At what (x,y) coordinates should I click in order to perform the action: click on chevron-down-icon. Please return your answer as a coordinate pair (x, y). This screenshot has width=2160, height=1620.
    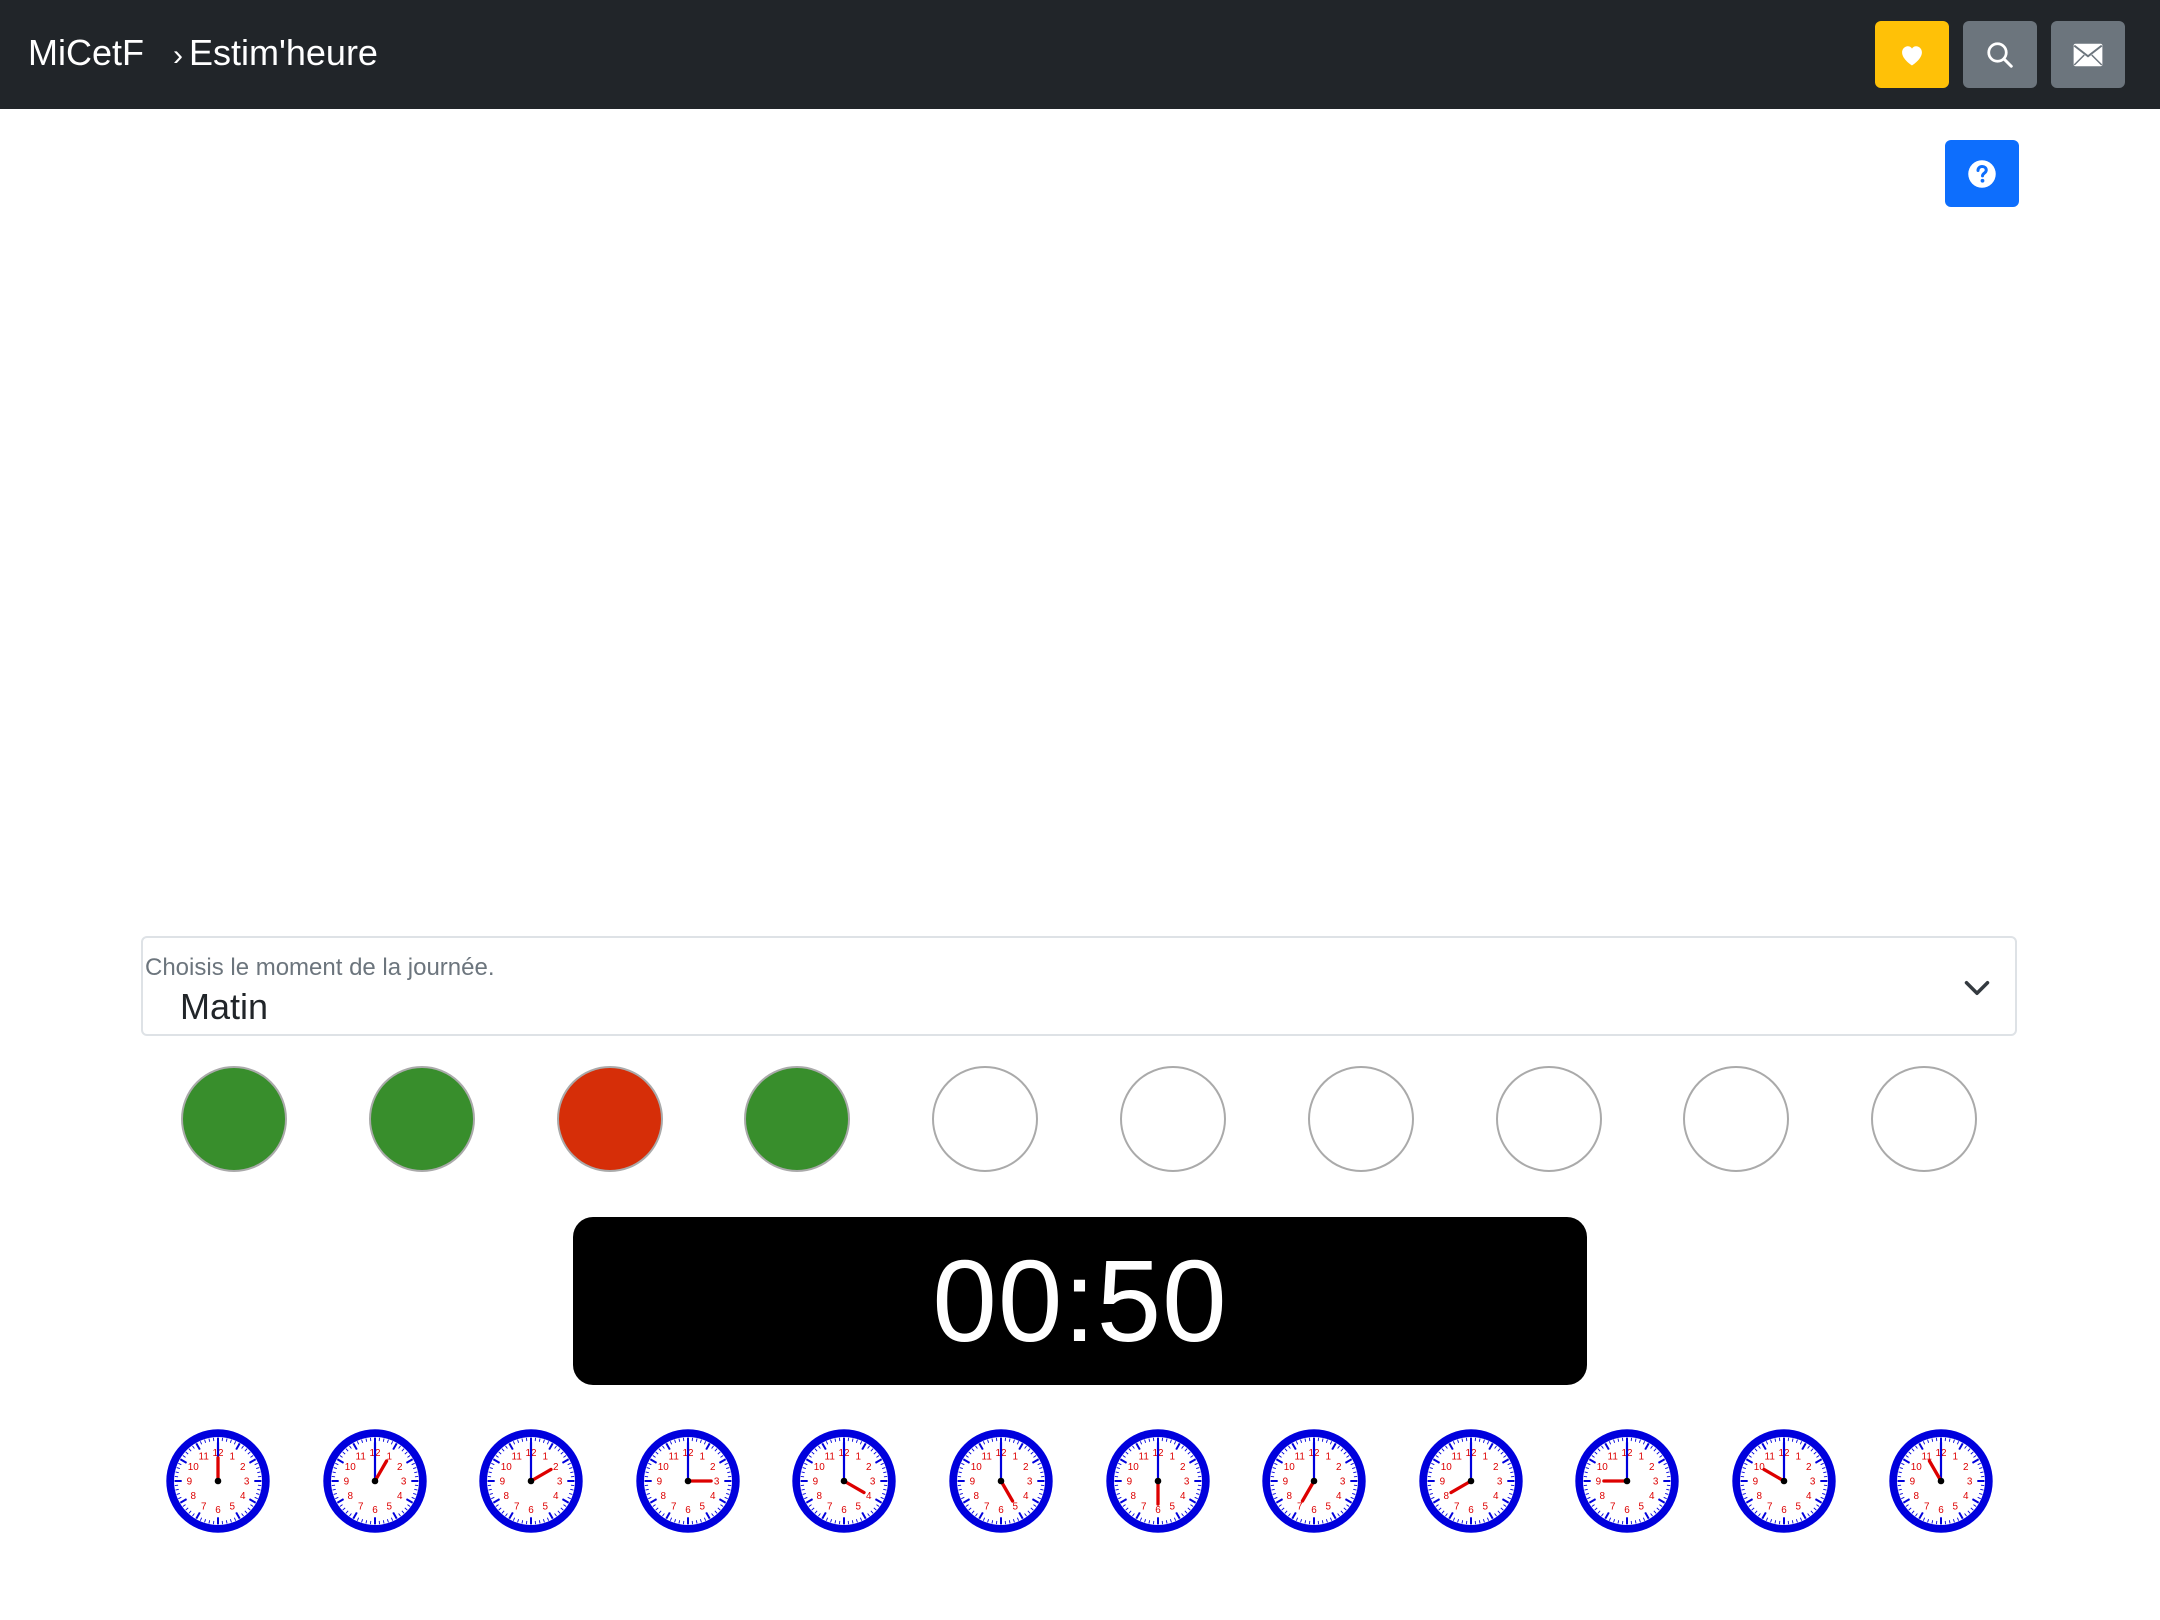
    Looking at the image, I should click on (1977, 988).